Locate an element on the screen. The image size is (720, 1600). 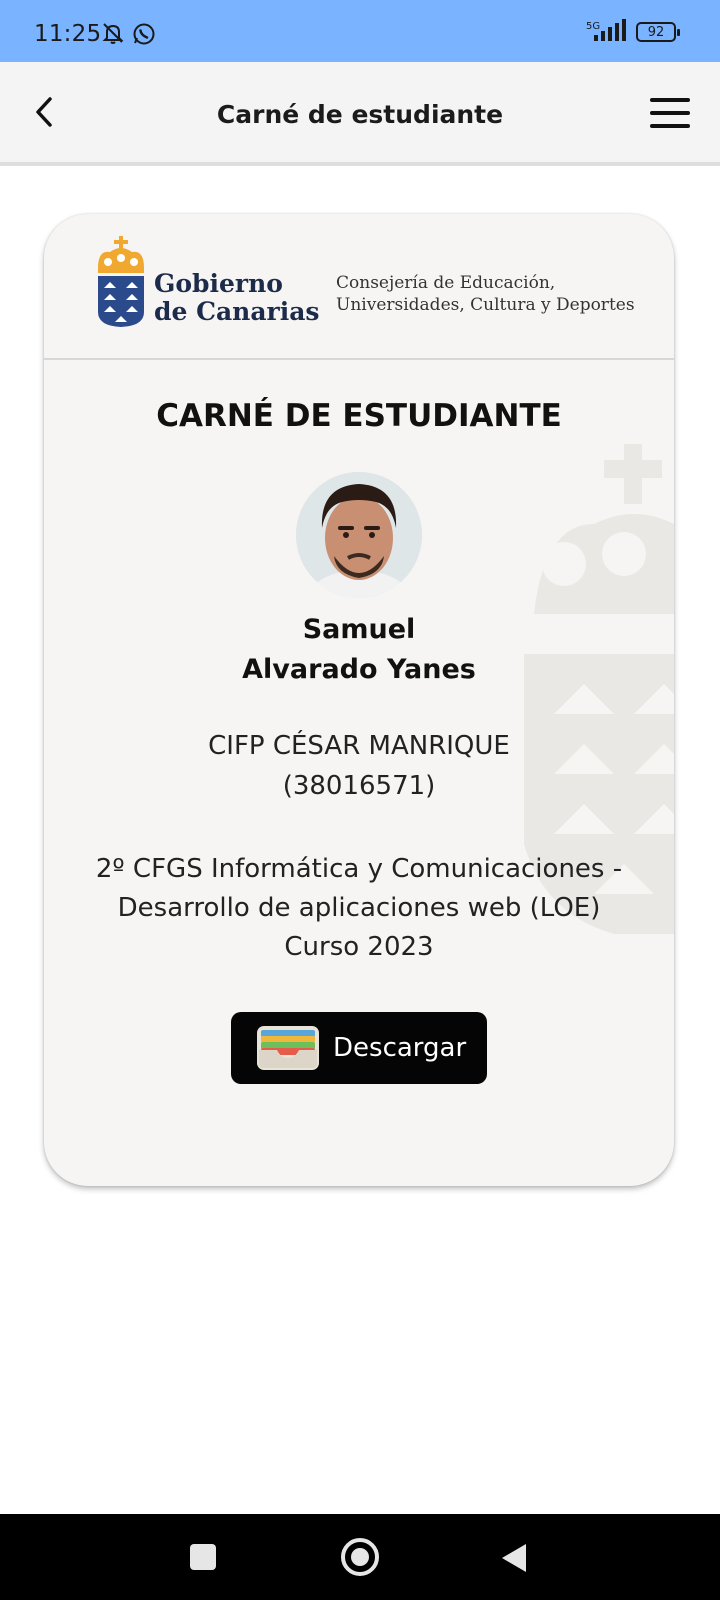
page-title: Carné de estudiante is located at coordinates (360, 114).